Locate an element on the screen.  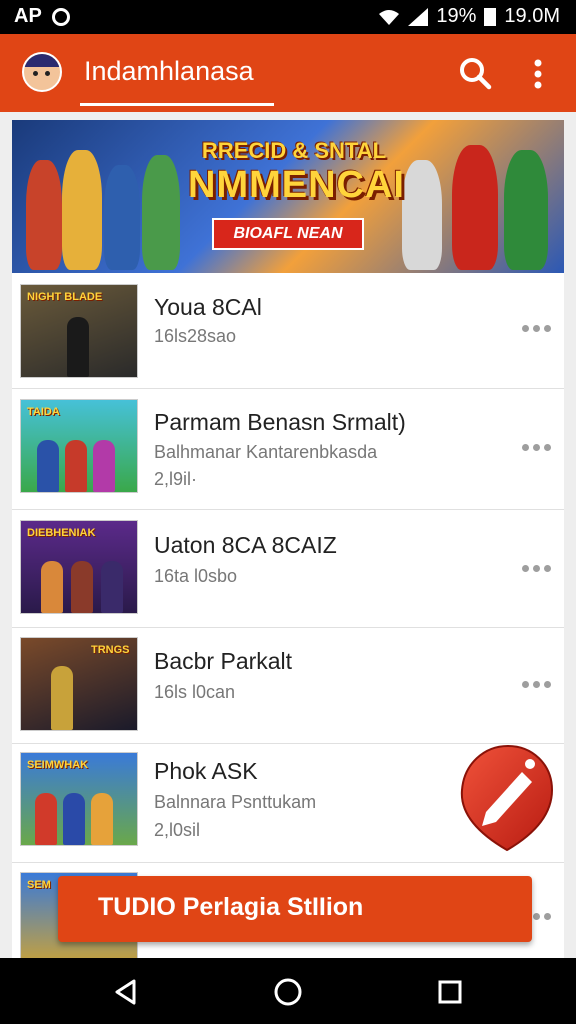
banner-title: NMMENCAI is located at coordinates (296, 185).